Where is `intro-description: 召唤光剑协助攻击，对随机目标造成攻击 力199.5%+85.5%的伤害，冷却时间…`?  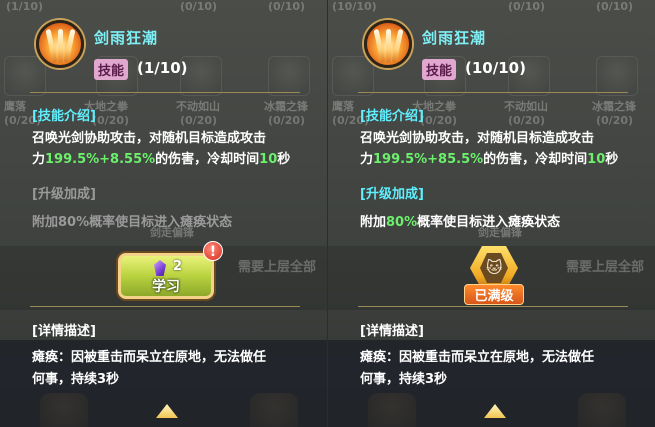 intro-description: 召唤光剑协助攻击，对随机目标造成攻击 力199.5%+85.5%的伤害，冷却时间… is located at coordinates (496, 149).